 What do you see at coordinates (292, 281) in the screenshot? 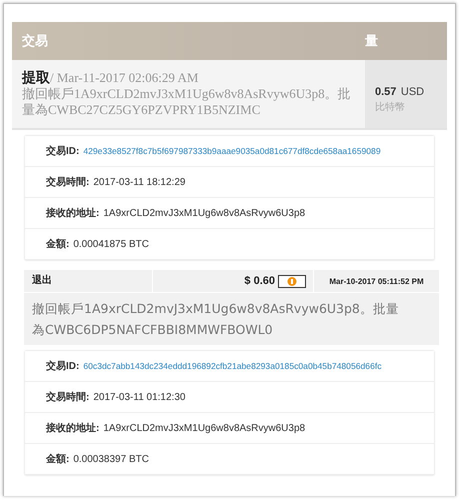
I see `coin-badge-icon` at bounding box center [292, 281].